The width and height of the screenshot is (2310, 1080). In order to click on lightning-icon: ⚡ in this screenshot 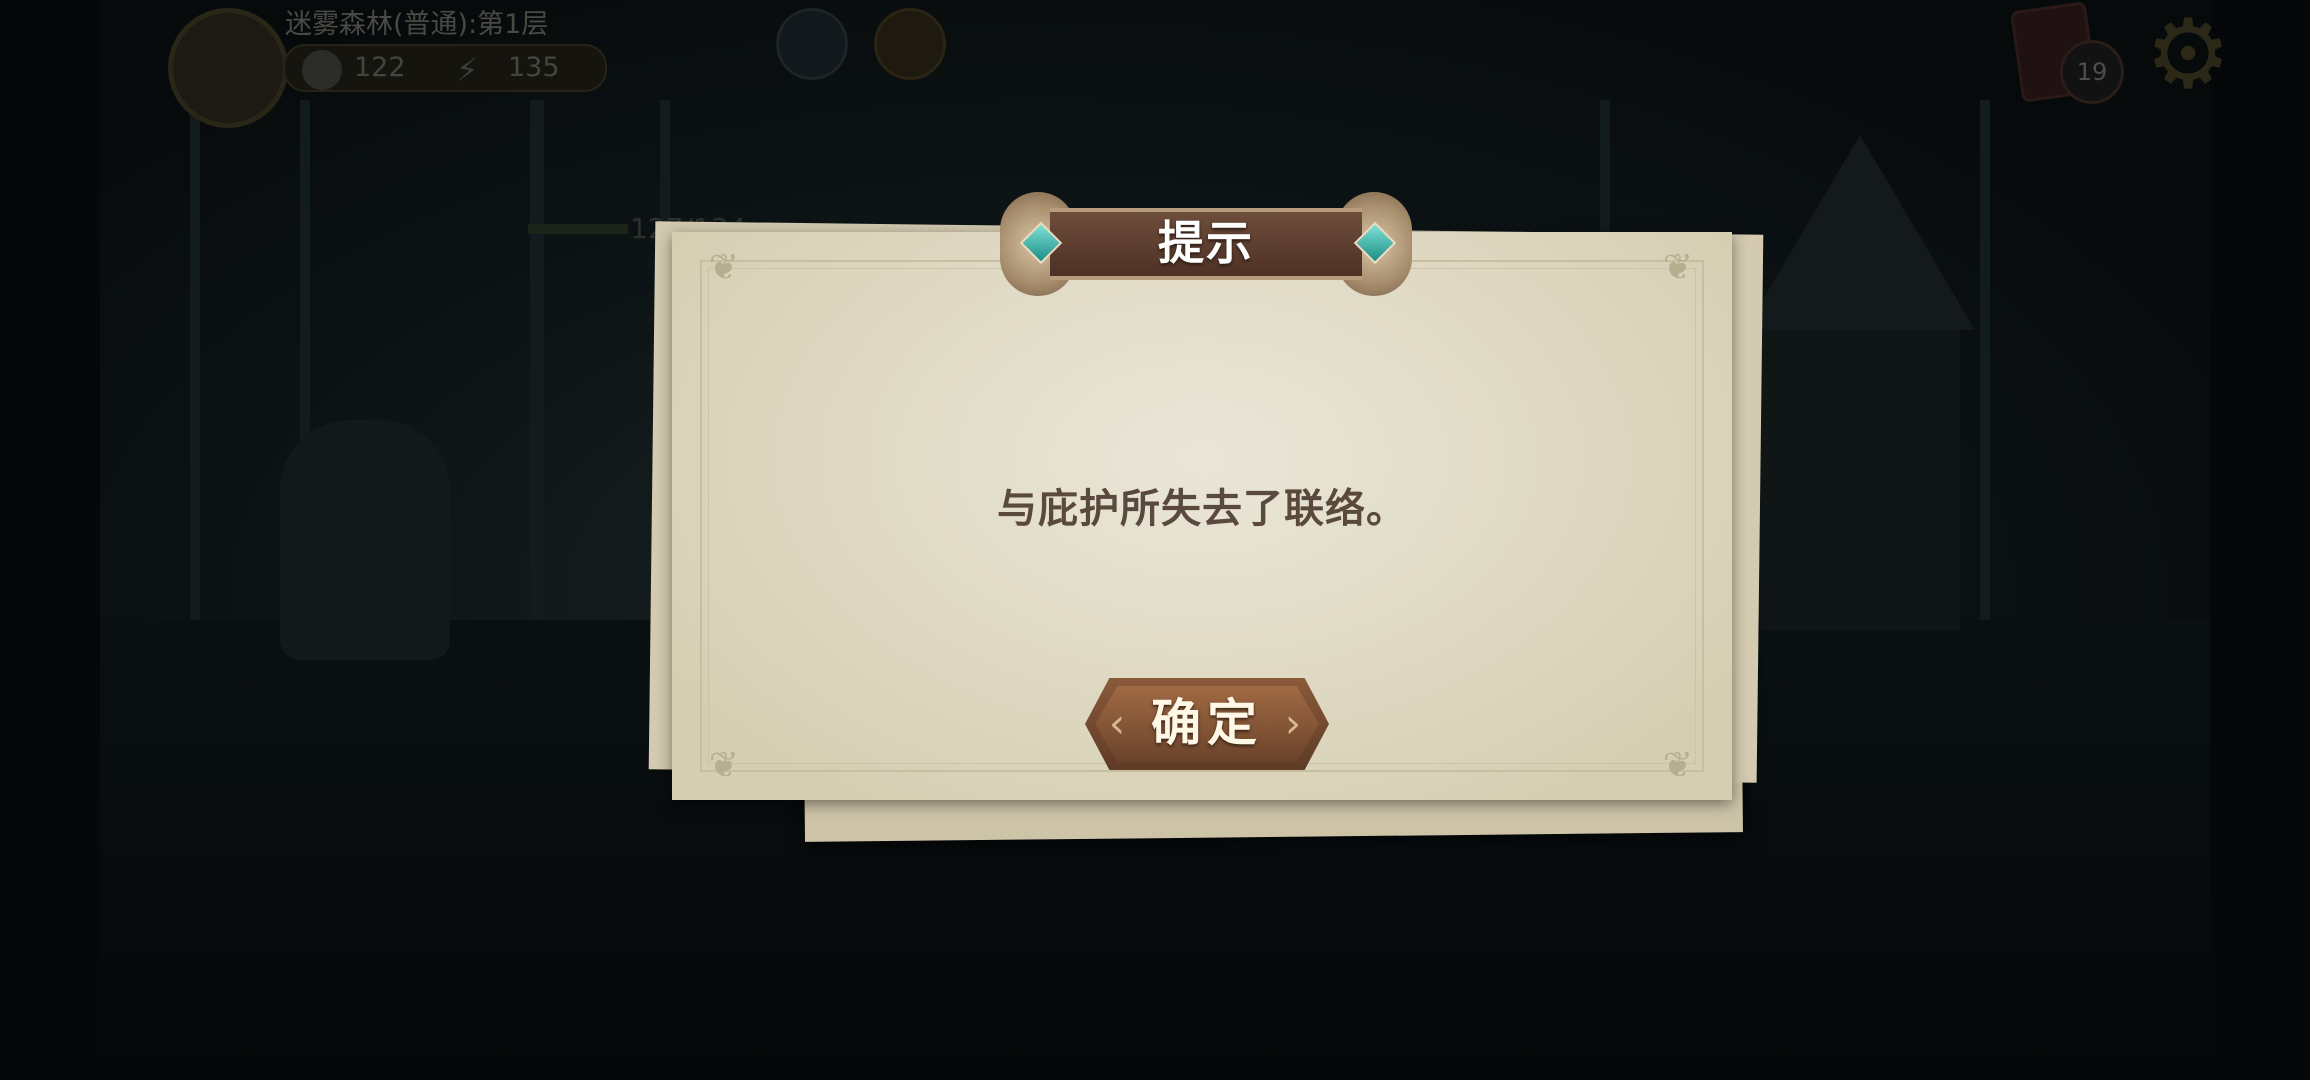, I will do `click(467, 70)`.